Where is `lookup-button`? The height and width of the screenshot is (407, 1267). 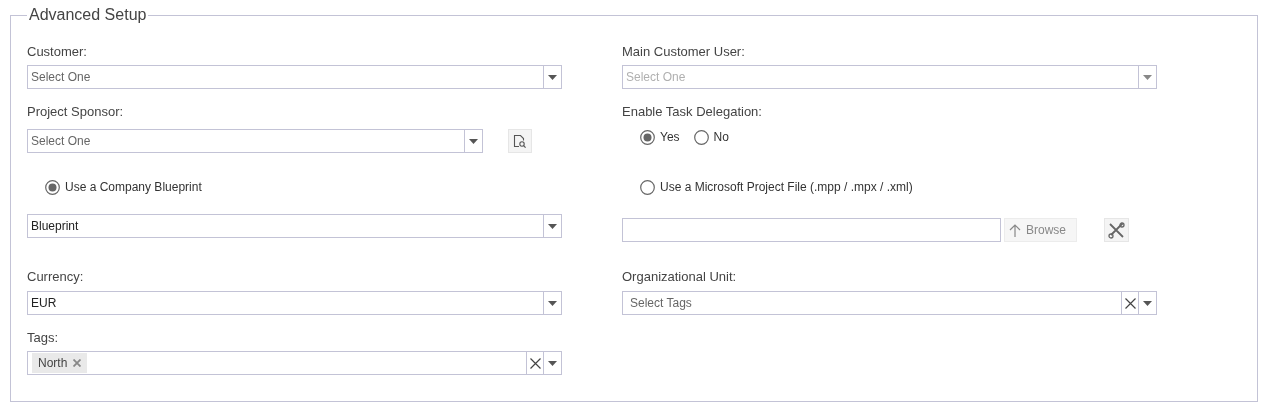 lookup-button is located at coordinates (520, 141).